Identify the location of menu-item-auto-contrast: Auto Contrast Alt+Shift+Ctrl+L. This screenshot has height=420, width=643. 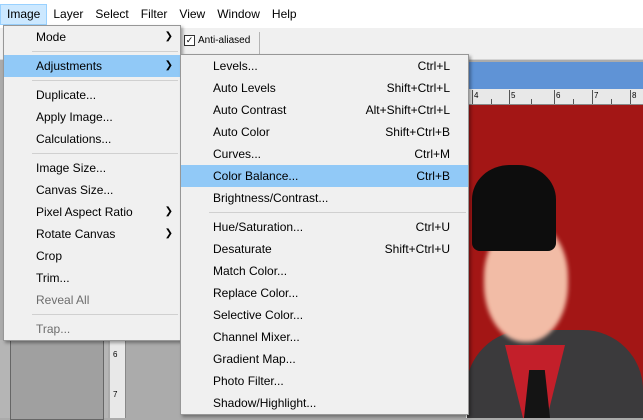
(324, 110).